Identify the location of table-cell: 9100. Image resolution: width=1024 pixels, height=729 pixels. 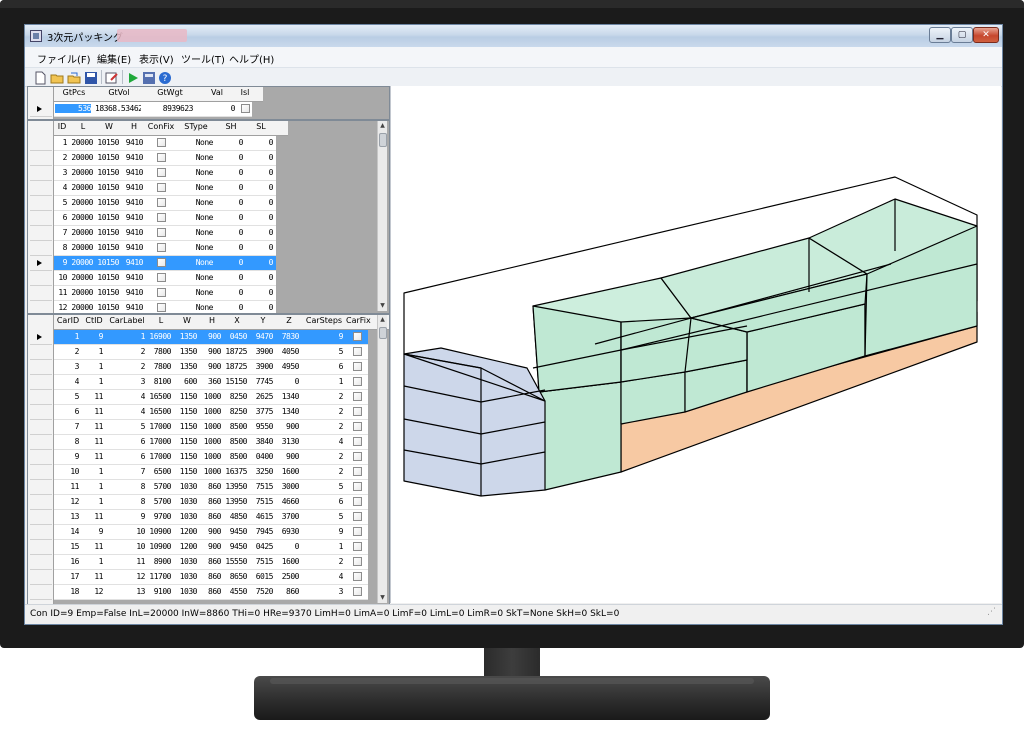
(160, 591).